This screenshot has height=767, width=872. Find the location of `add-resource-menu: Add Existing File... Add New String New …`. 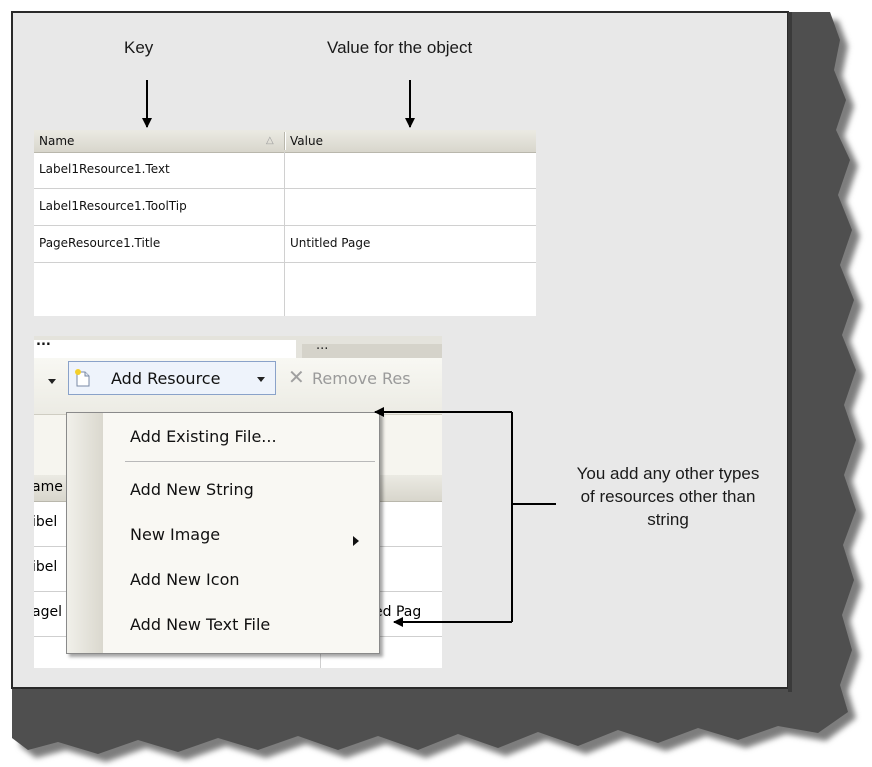

add-resource-menu: Add Existing File... Add New String New … is located at coordinates (223, 533).